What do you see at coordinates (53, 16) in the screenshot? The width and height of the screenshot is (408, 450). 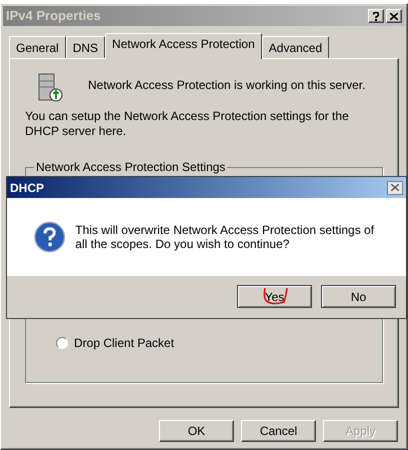 I see `window-title: IPv4 Properties` at bounding box center [53, 16].